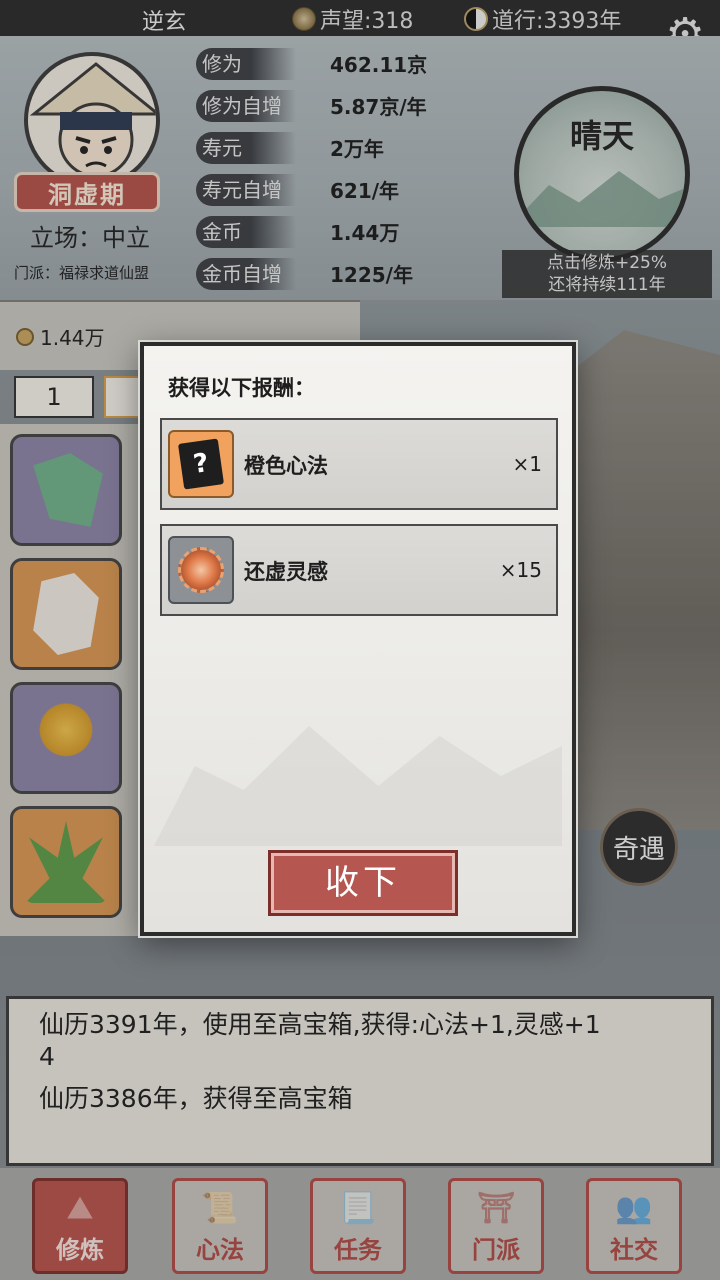 The width and height of the screenshot is (720, 1280). What do you see at coordinates (520, 570) in the screenshot?
I see `reward-count: ×15` at bounding box center [520, 570].